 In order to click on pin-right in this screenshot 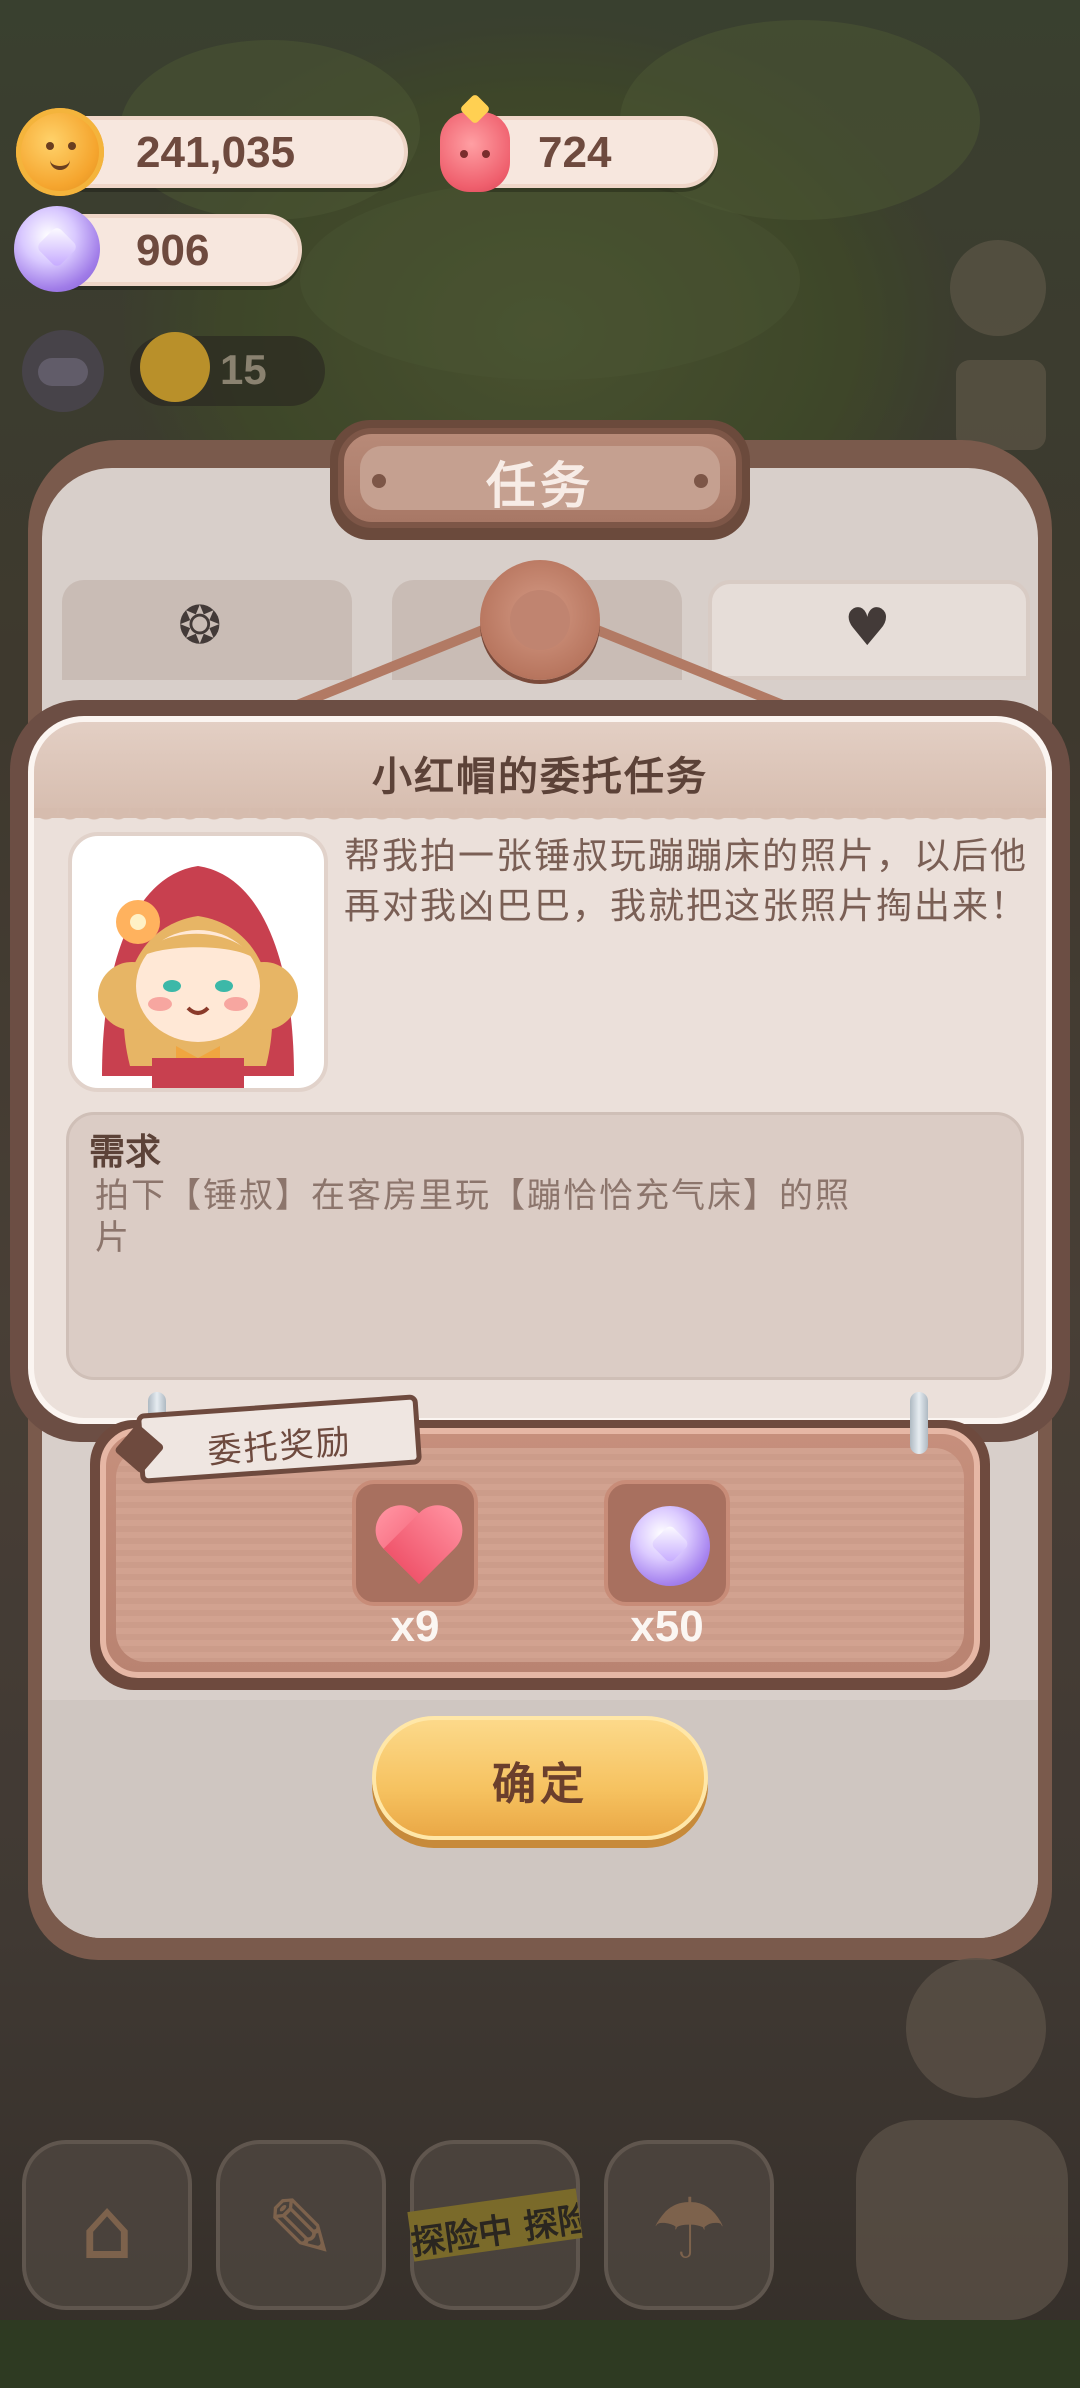, I will do `click(919, 1423)`.